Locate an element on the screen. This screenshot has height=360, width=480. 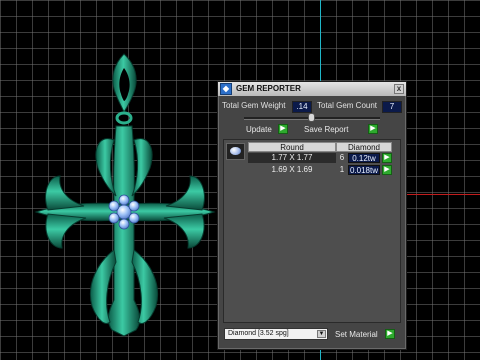
total-gem-count-label: Total Gem Count is located at coordinates (347, 105).